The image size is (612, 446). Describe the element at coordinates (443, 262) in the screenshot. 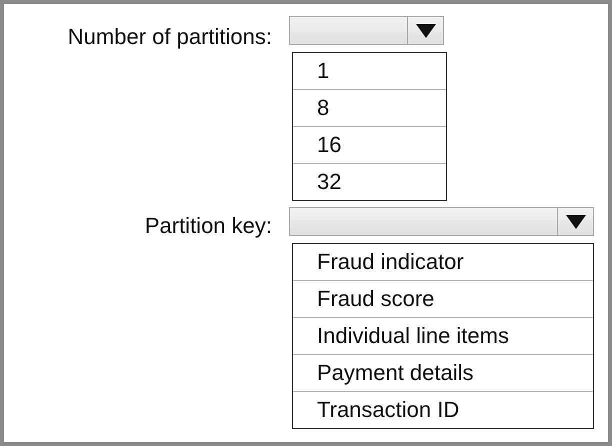

I see `dropdown-option: Fraud indicator` at that location.